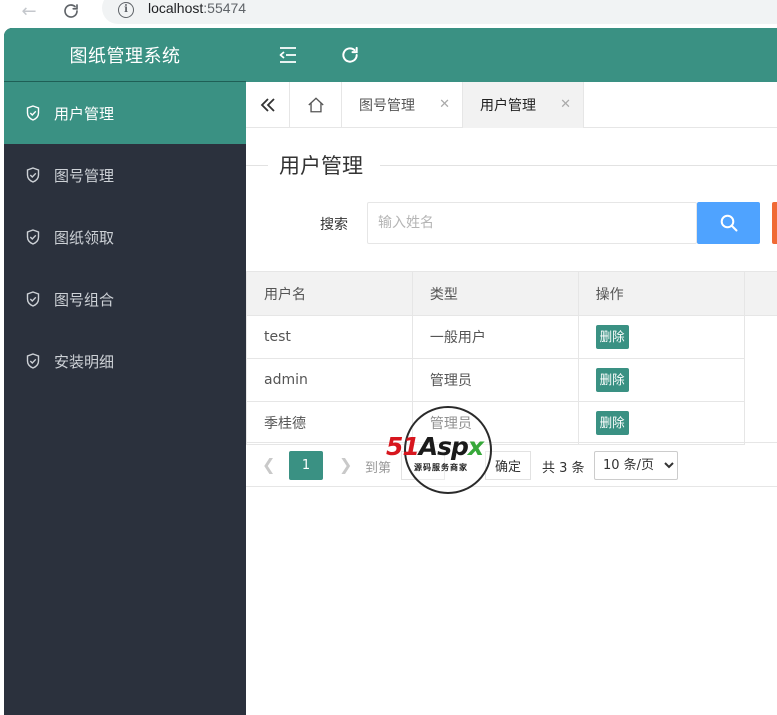 The image size is (777, 715). I want to click on tab-user-management: 用户管理 ✕, so click(523, 105).